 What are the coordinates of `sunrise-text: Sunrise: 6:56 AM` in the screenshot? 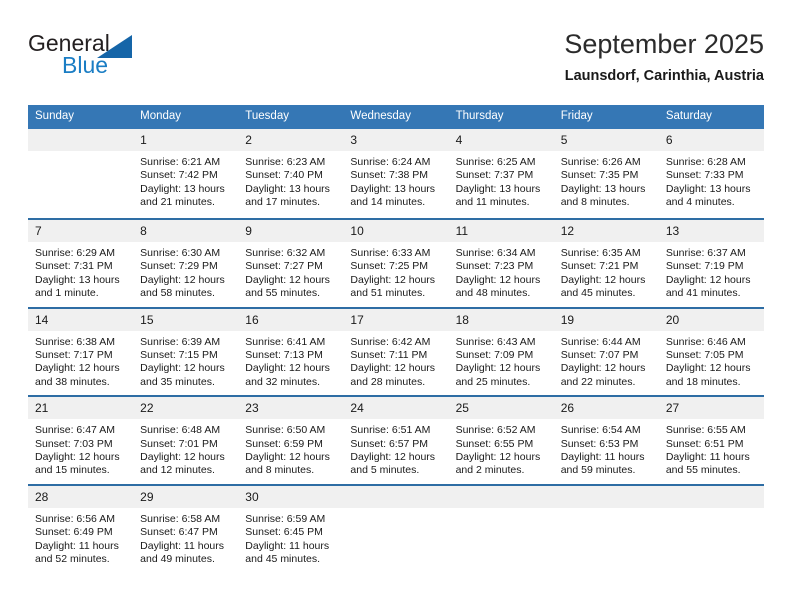 It's located at (75, 518).